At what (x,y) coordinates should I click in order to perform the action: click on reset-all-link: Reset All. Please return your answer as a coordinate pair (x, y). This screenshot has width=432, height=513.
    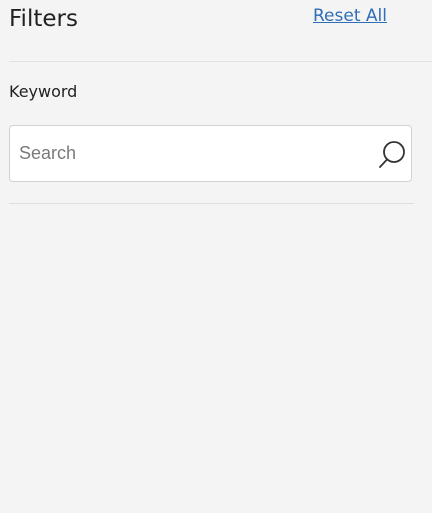
    Looking at the image, I should click on (350, 16).